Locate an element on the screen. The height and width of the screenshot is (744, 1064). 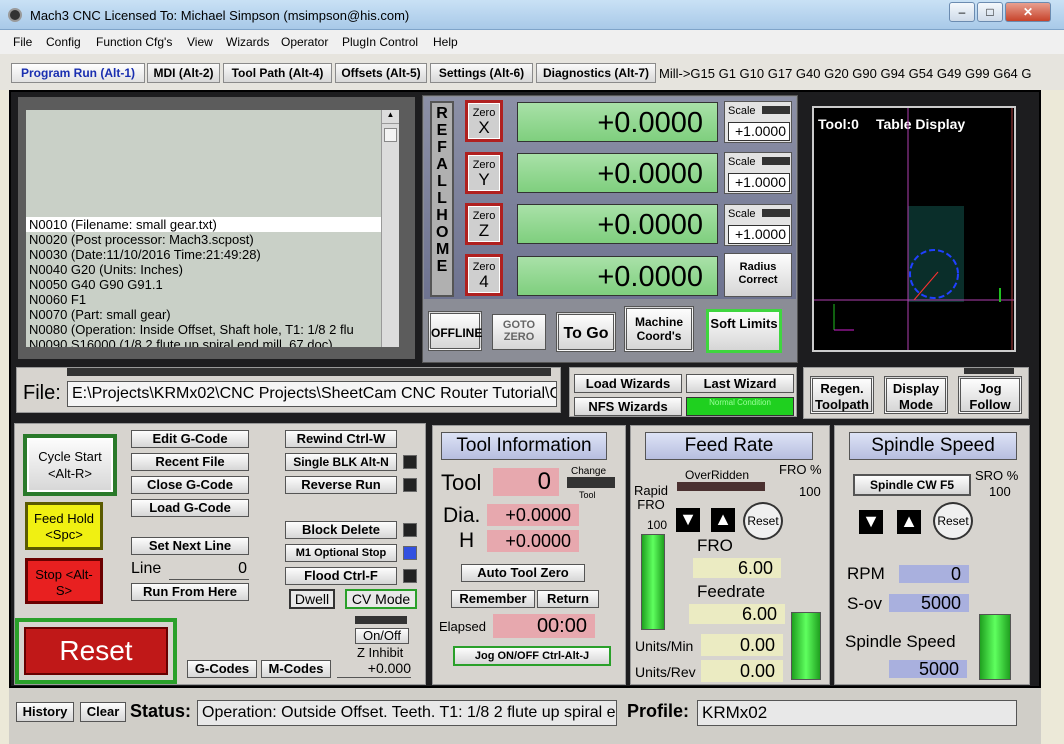
fro-reset-button: Reset is located at coordinates (763, 521).